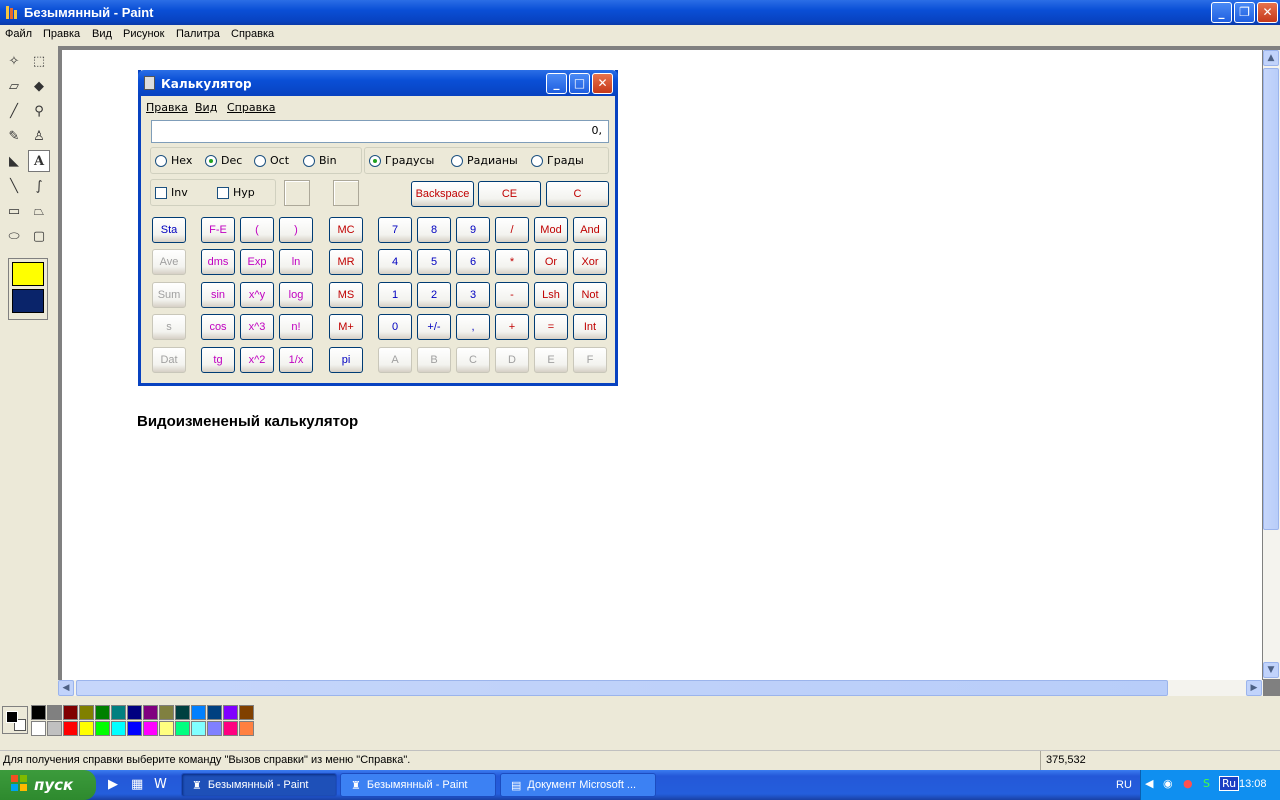 Image resolution: width=1280 pixels, height=800 pixels. What do you see at coordinates (1271, 670) in the screenshot?
I see `scroll-down-icon: ▼` at bounding box center [1271, 670].